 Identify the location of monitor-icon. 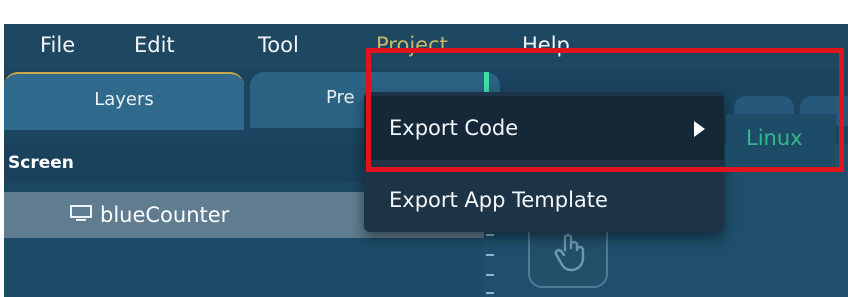
(81, 213).